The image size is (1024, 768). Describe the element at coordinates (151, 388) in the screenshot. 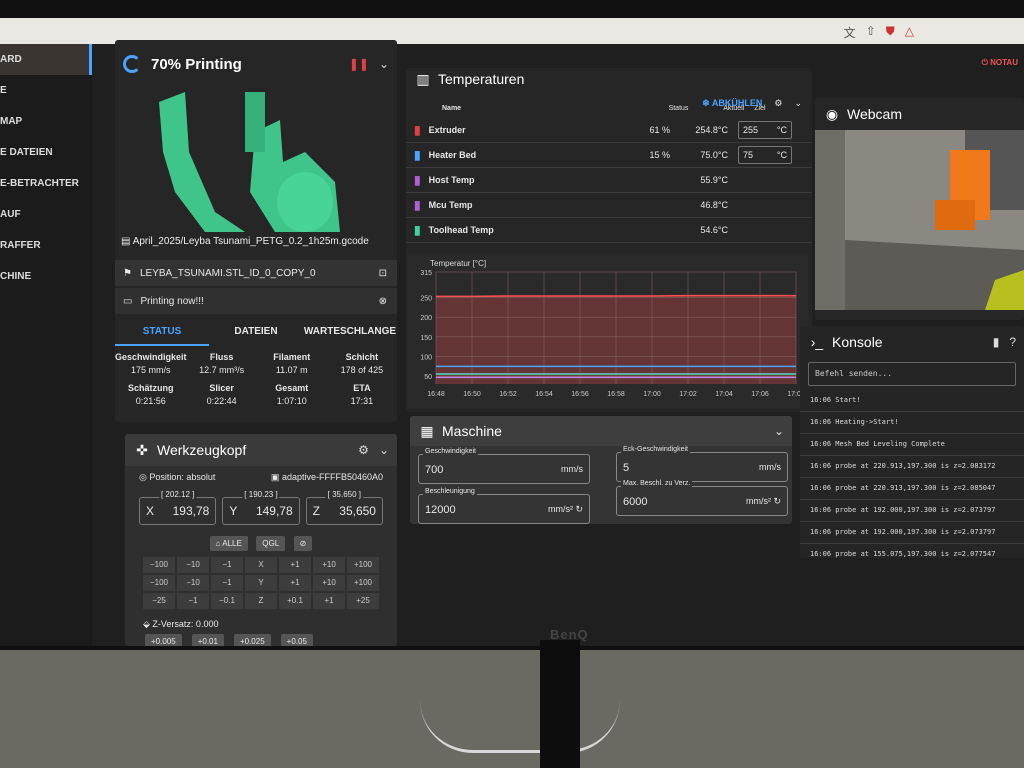

I see `stat-label: Schätzung` at that location.